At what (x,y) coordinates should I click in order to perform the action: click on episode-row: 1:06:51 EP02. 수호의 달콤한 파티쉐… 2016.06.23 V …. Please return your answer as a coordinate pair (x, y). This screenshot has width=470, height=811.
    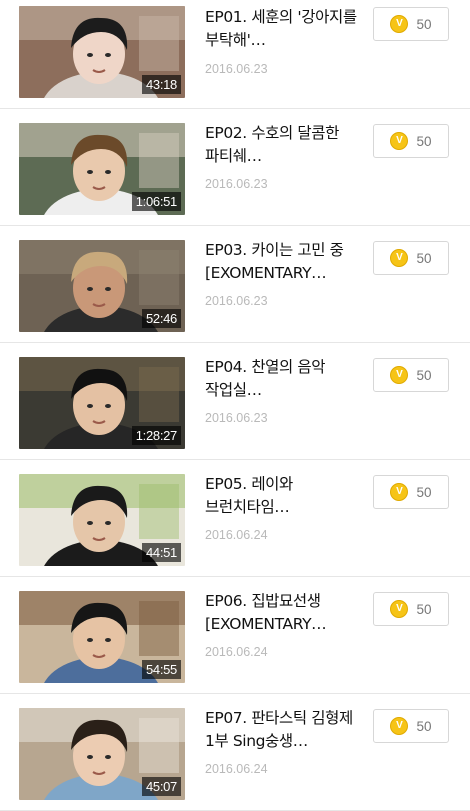
    Looking at the image, I should click on (235, 167).